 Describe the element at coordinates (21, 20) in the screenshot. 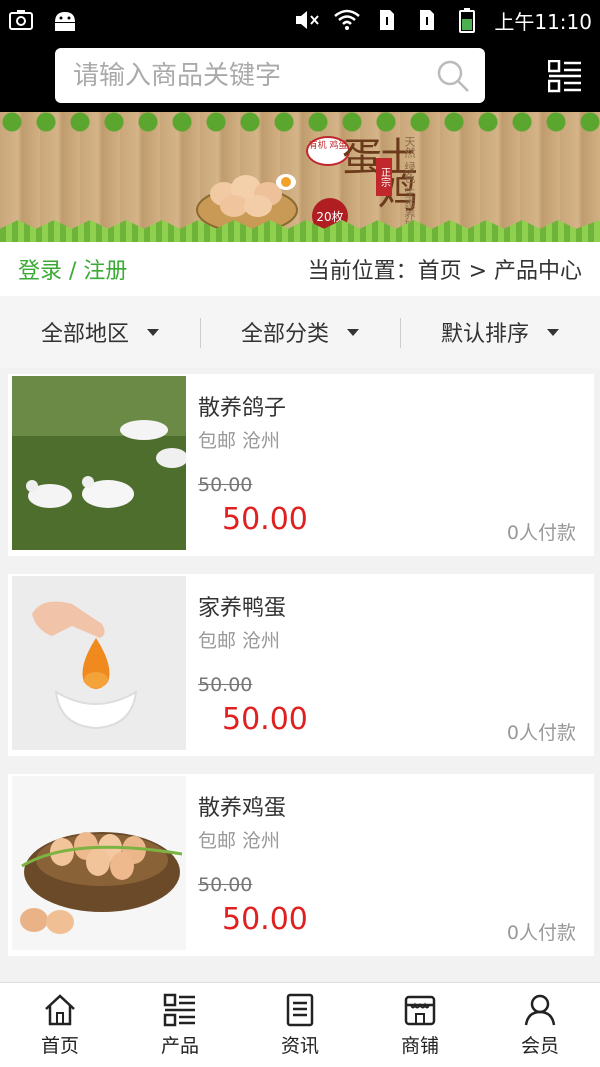

I see `screenshot-icon` at that location.